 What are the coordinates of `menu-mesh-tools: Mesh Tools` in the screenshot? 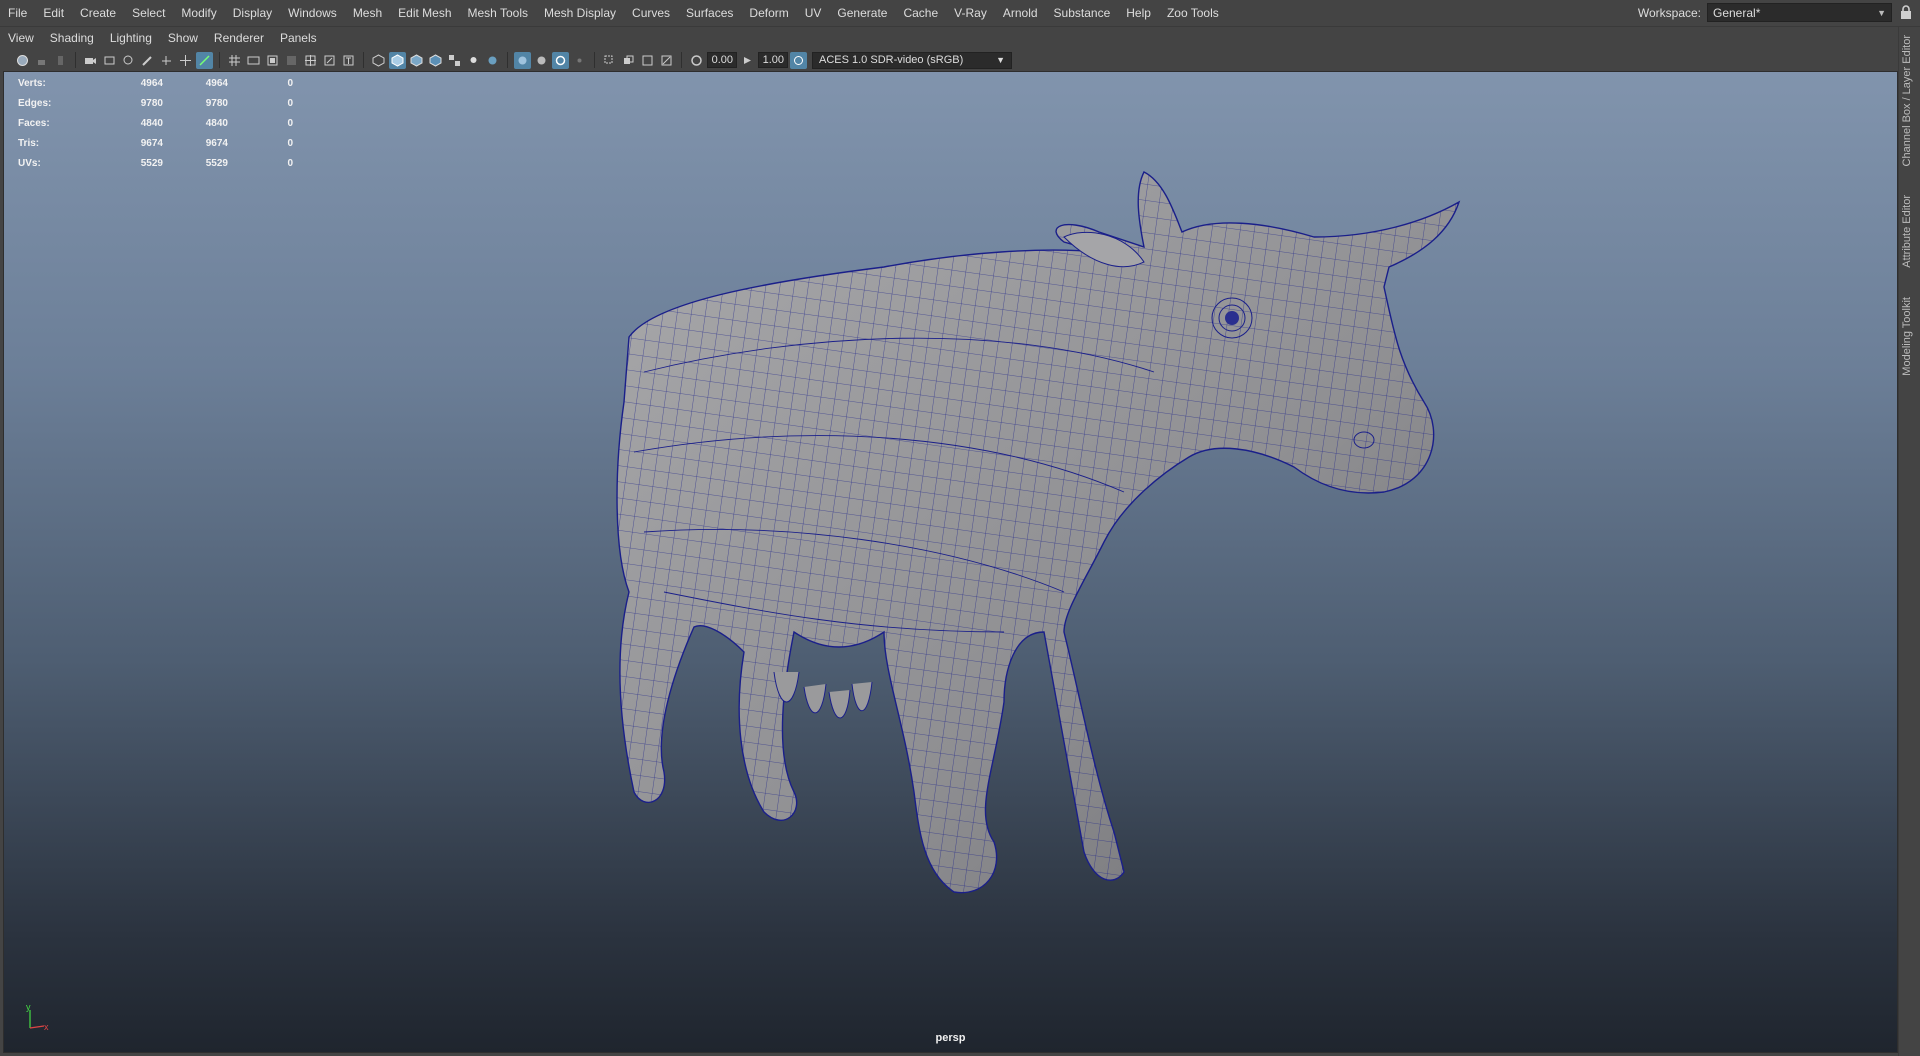 It's located at (498, 13).